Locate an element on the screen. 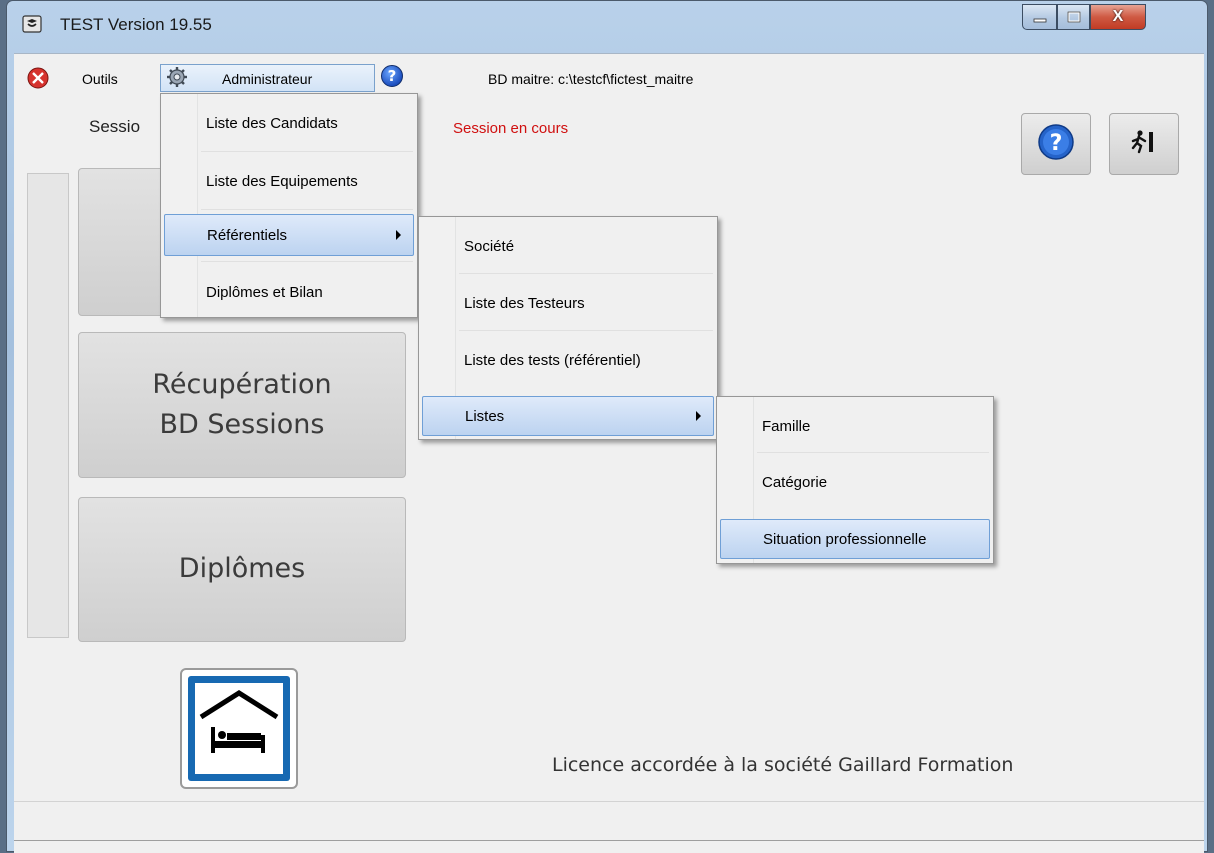  menu-administrateur-label: Administrateur is located at coordinates (267, 79).